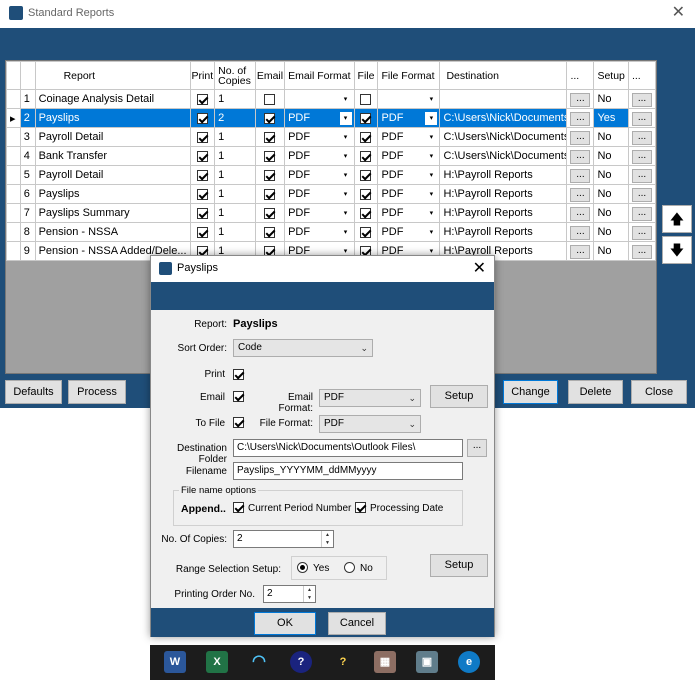 The image size is (695, 680). What do you see at coordinates (33, 392) in the screenshot?
I see `defaults-button: Defaults` at bounding box center [33, 392].